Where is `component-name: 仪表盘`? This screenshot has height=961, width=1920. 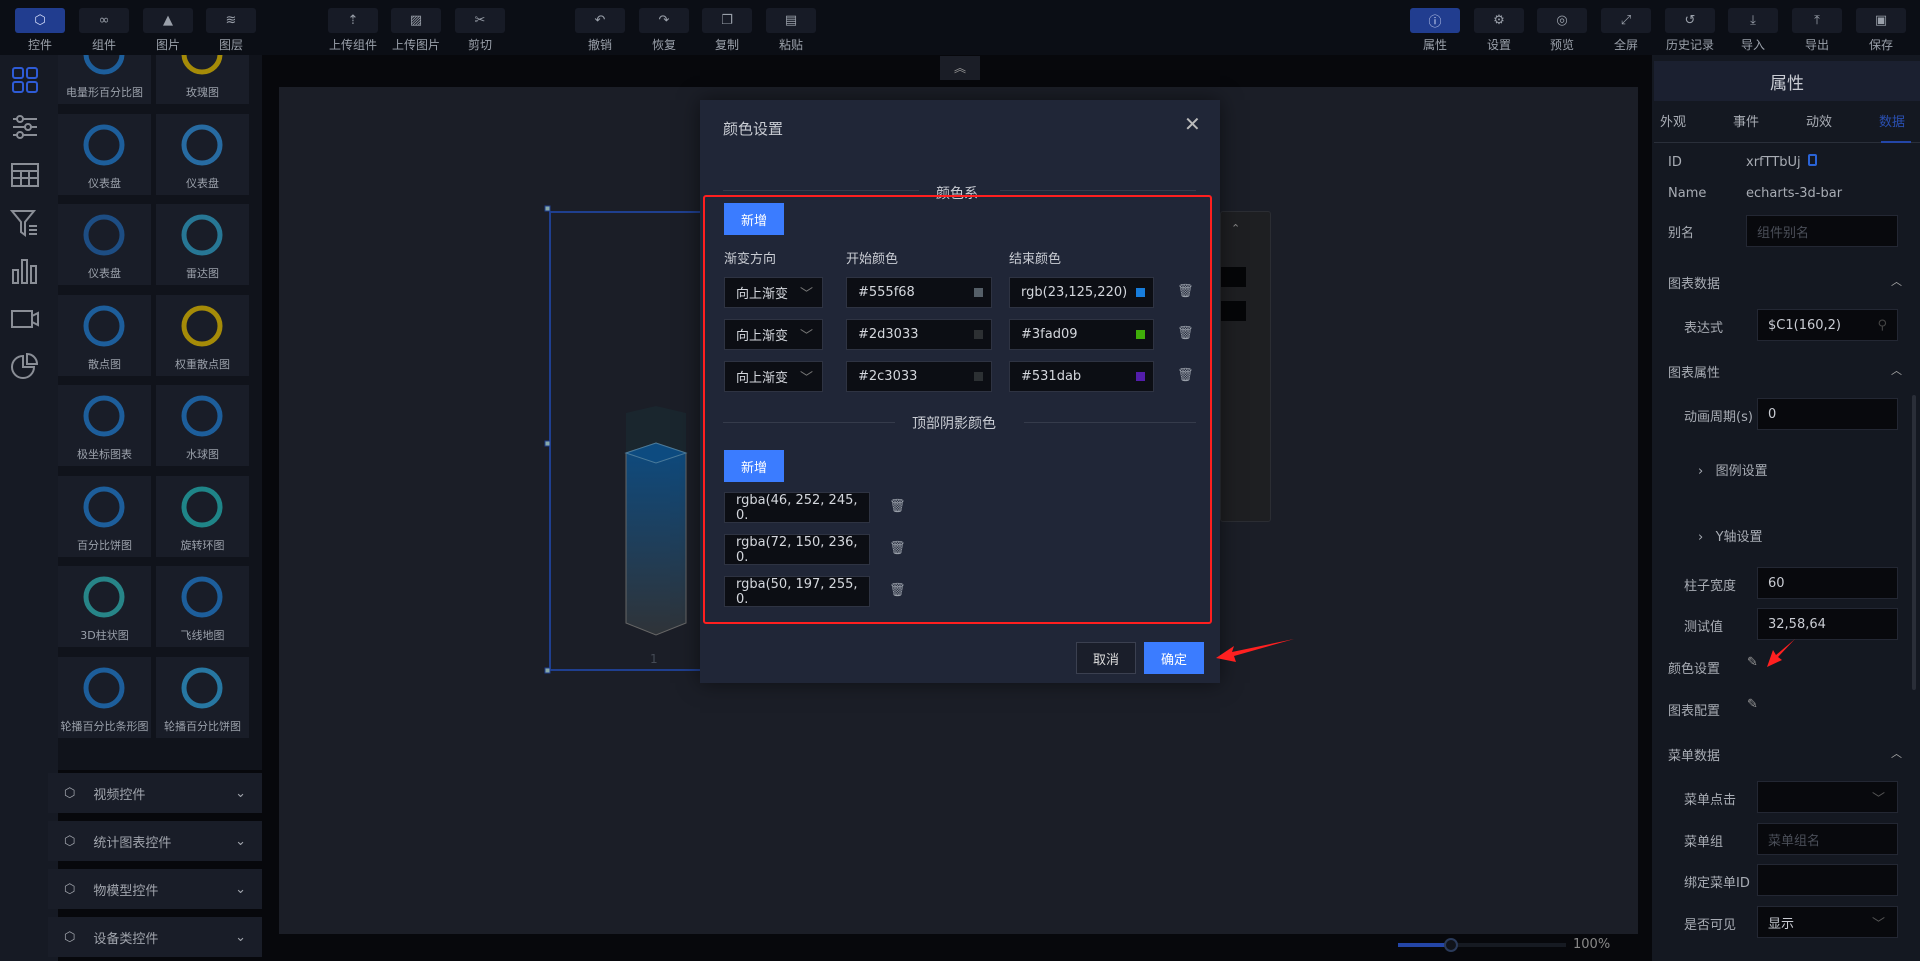
component-name: 仪表盘 is located at coordinates (104, 273).